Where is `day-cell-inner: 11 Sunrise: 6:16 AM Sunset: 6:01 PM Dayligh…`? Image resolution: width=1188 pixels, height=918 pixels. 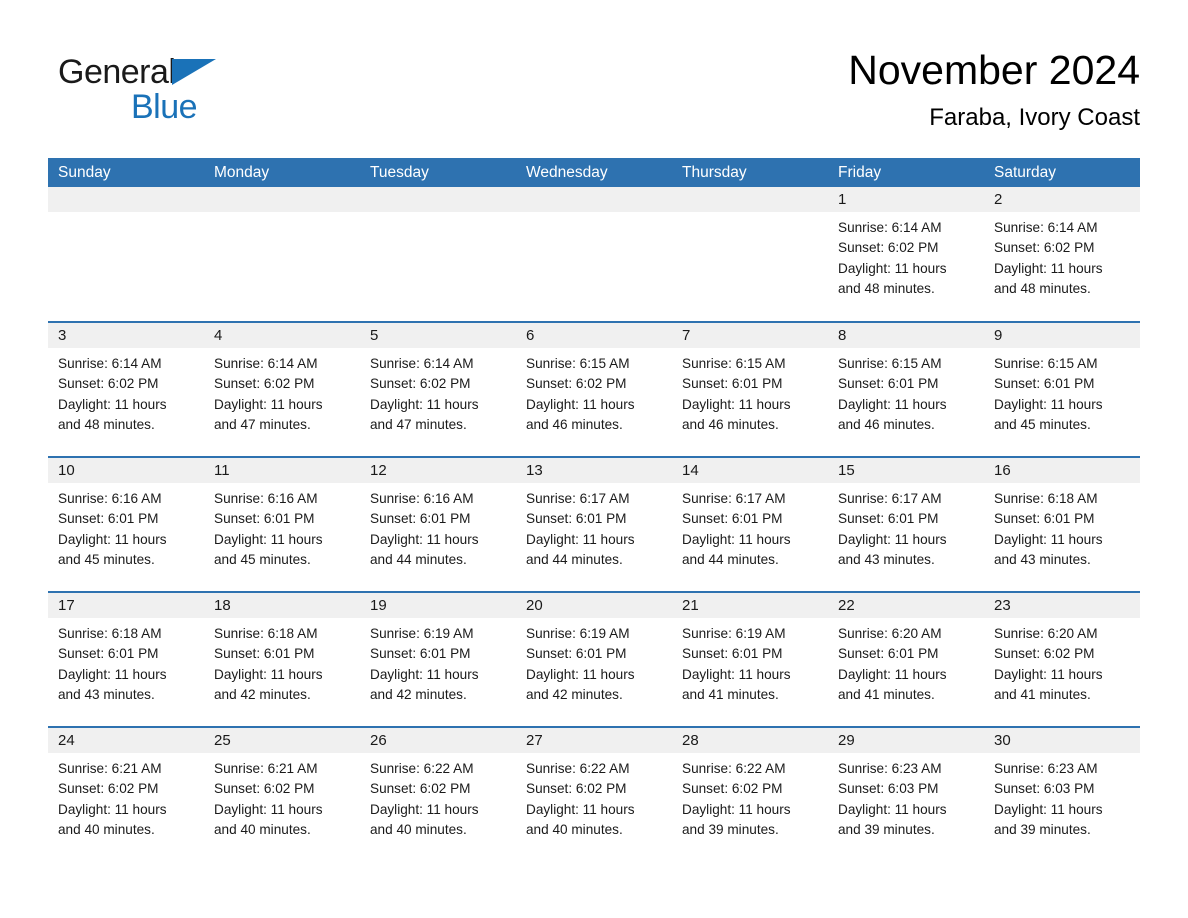
day-cell-inner: 11 Sunrise: 6:16 AM Sunset: 6:01 PM Dayligh… is located at coordinates (282, 524).